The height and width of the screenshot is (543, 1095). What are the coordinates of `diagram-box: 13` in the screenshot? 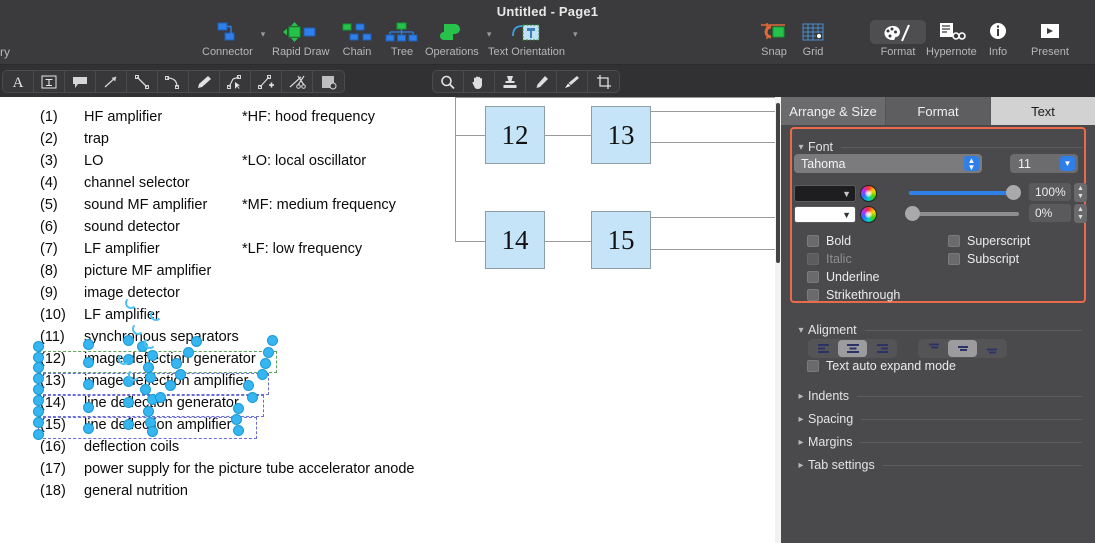 It's located at (621, 135).